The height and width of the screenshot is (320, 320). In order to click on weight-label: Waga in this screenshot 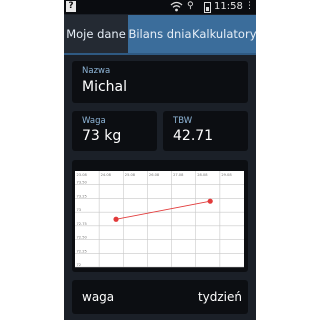, I will do `click(94, 121)`.